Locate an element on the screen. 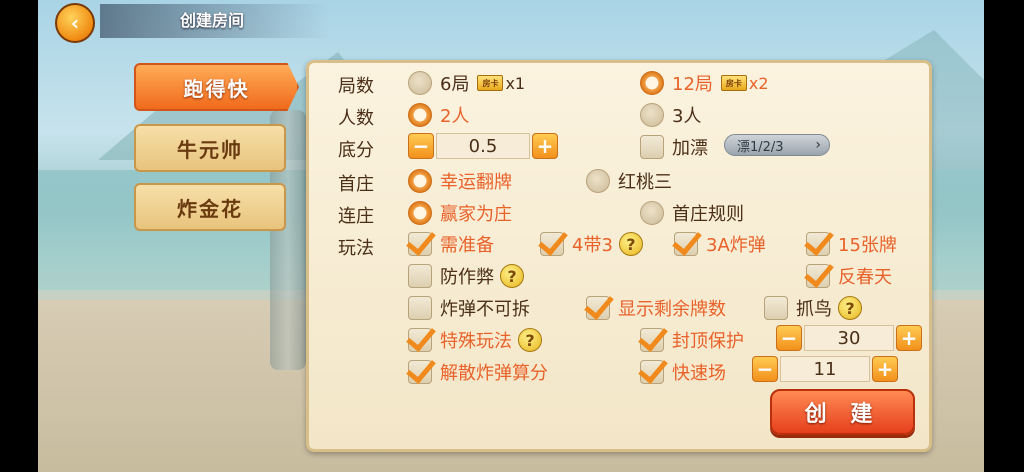 The height and width of the screenshot is (472, 1024). option-disband-bomb-score: 解散炸弹算分 is located at coordinates (478, 372).